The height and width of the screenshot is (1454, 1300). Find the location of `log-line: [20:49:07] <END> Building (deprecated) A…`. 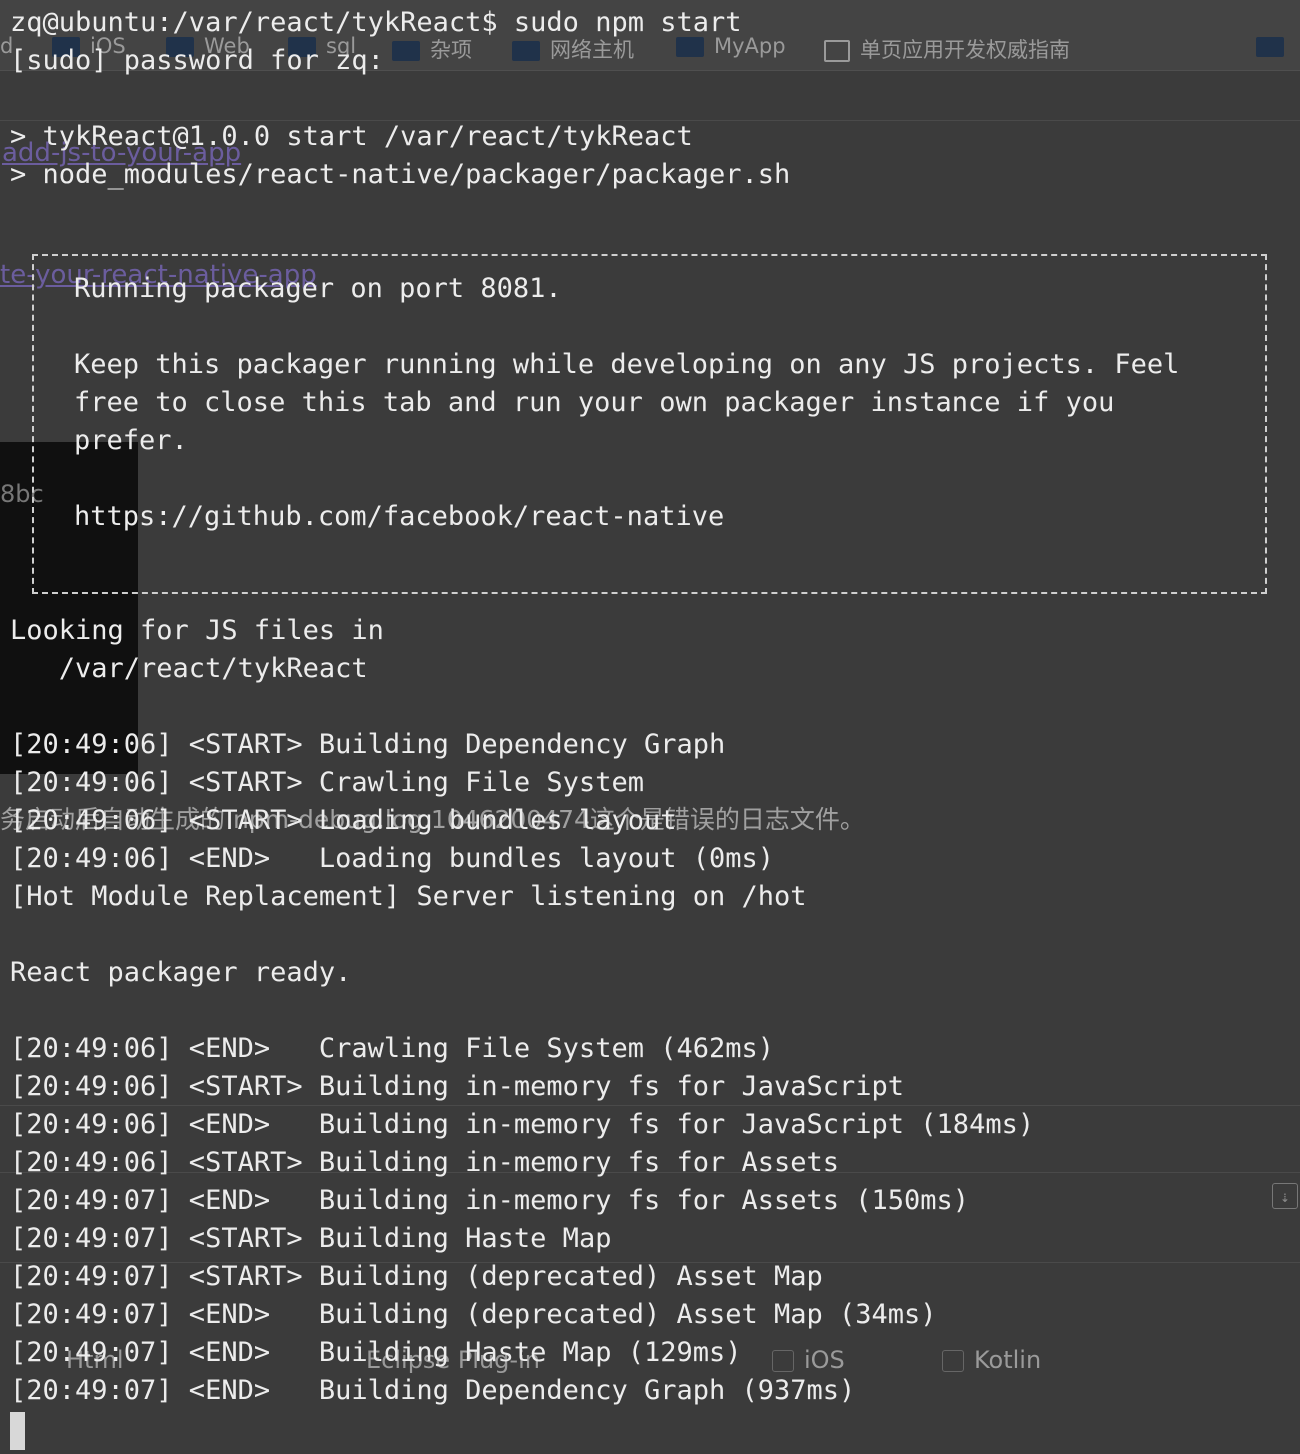

log-line: [20:49:07] <END> Building (deprecated) A… is located at coordinates (473, 1314).